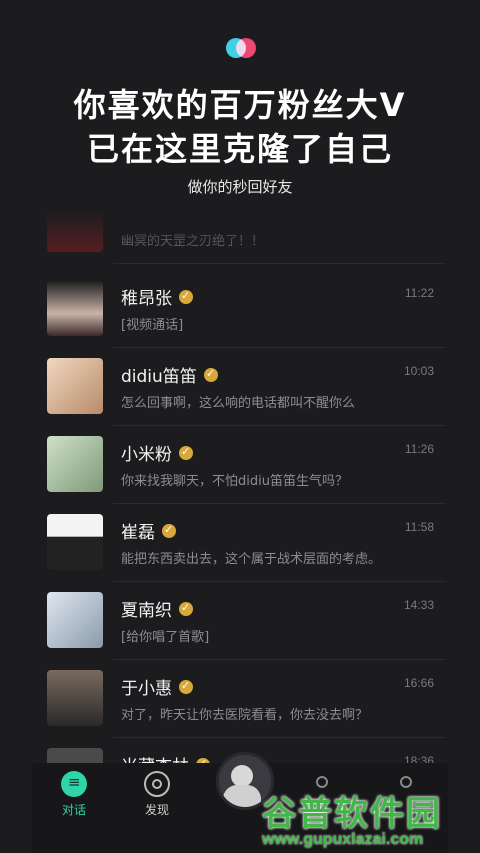  Describe the element at coordinates (193, 241) in the screenshot. I see `chat-message: 幽冥的天罡之刃绝了！！` at that location.